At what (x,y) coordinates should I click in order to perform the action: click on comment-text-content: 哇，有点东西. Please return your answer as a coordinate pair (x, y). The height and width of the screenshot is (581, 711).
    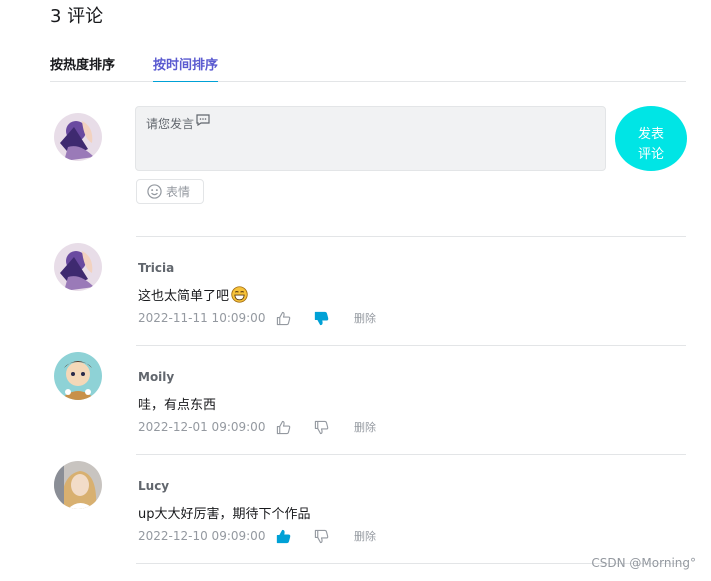
    Looking at the image, I should click on (177, 405).